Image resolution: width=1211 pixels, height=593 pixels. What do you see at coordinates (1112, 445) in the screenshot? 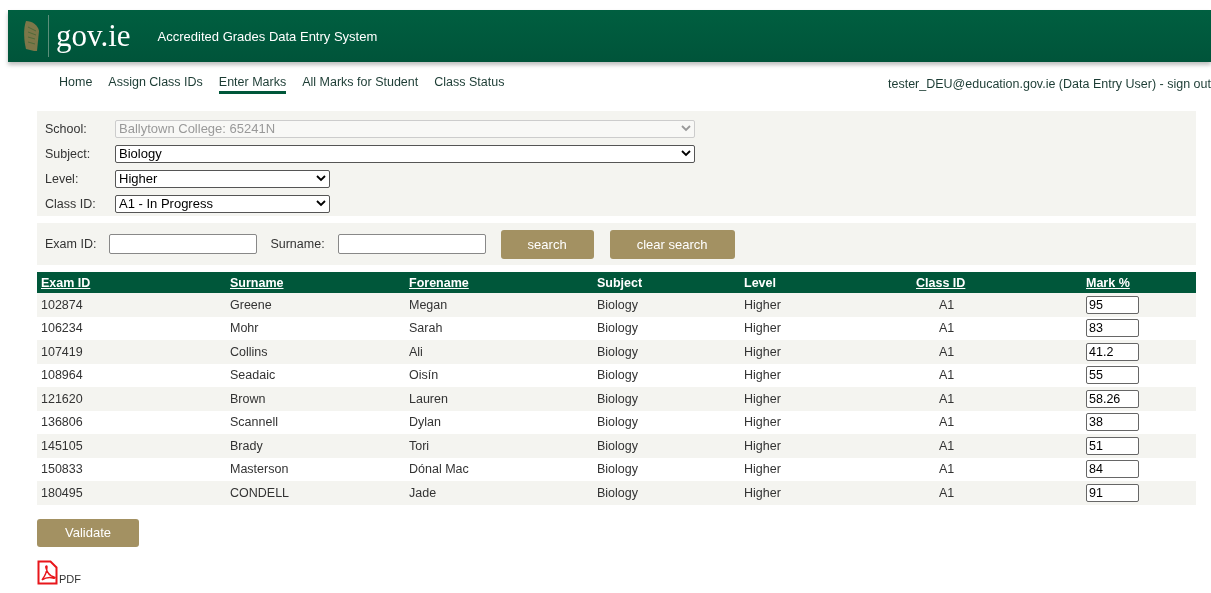
I see `mark-input: 51` at bounding box center [1112, 445].